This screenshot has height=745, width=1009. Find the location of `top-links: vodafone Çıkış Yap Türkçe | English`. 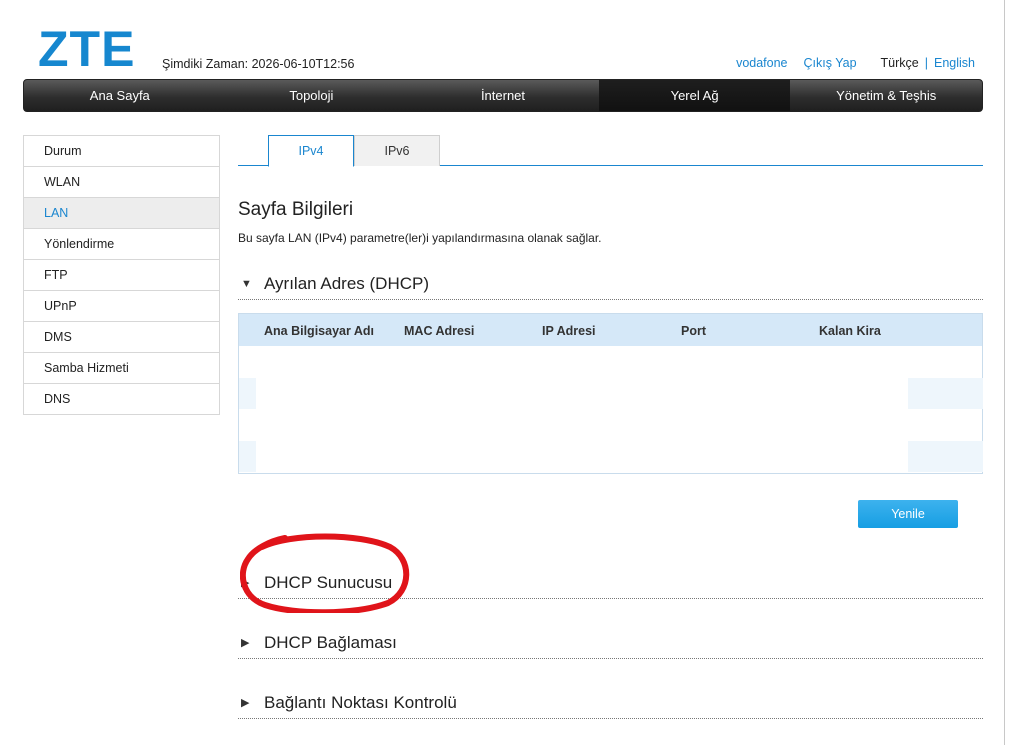

top-links: vodafone Çıkış Yap Türkçe | English is located at coordinates (855, 63).